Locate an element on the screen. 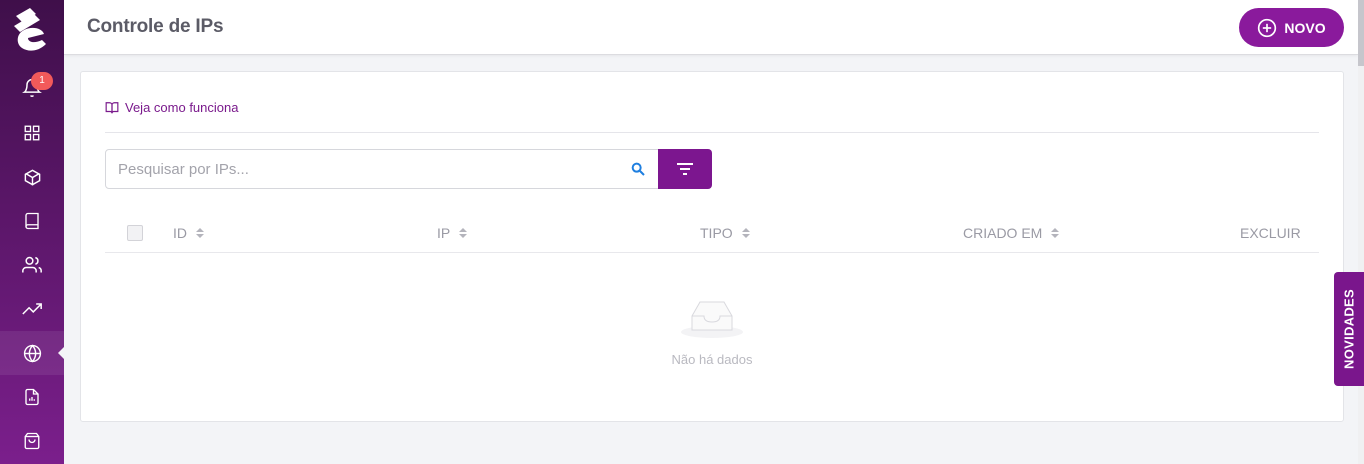 The width and height of the screenshot is (1364, 464). globe-icon is located at coordinates (32, 353).